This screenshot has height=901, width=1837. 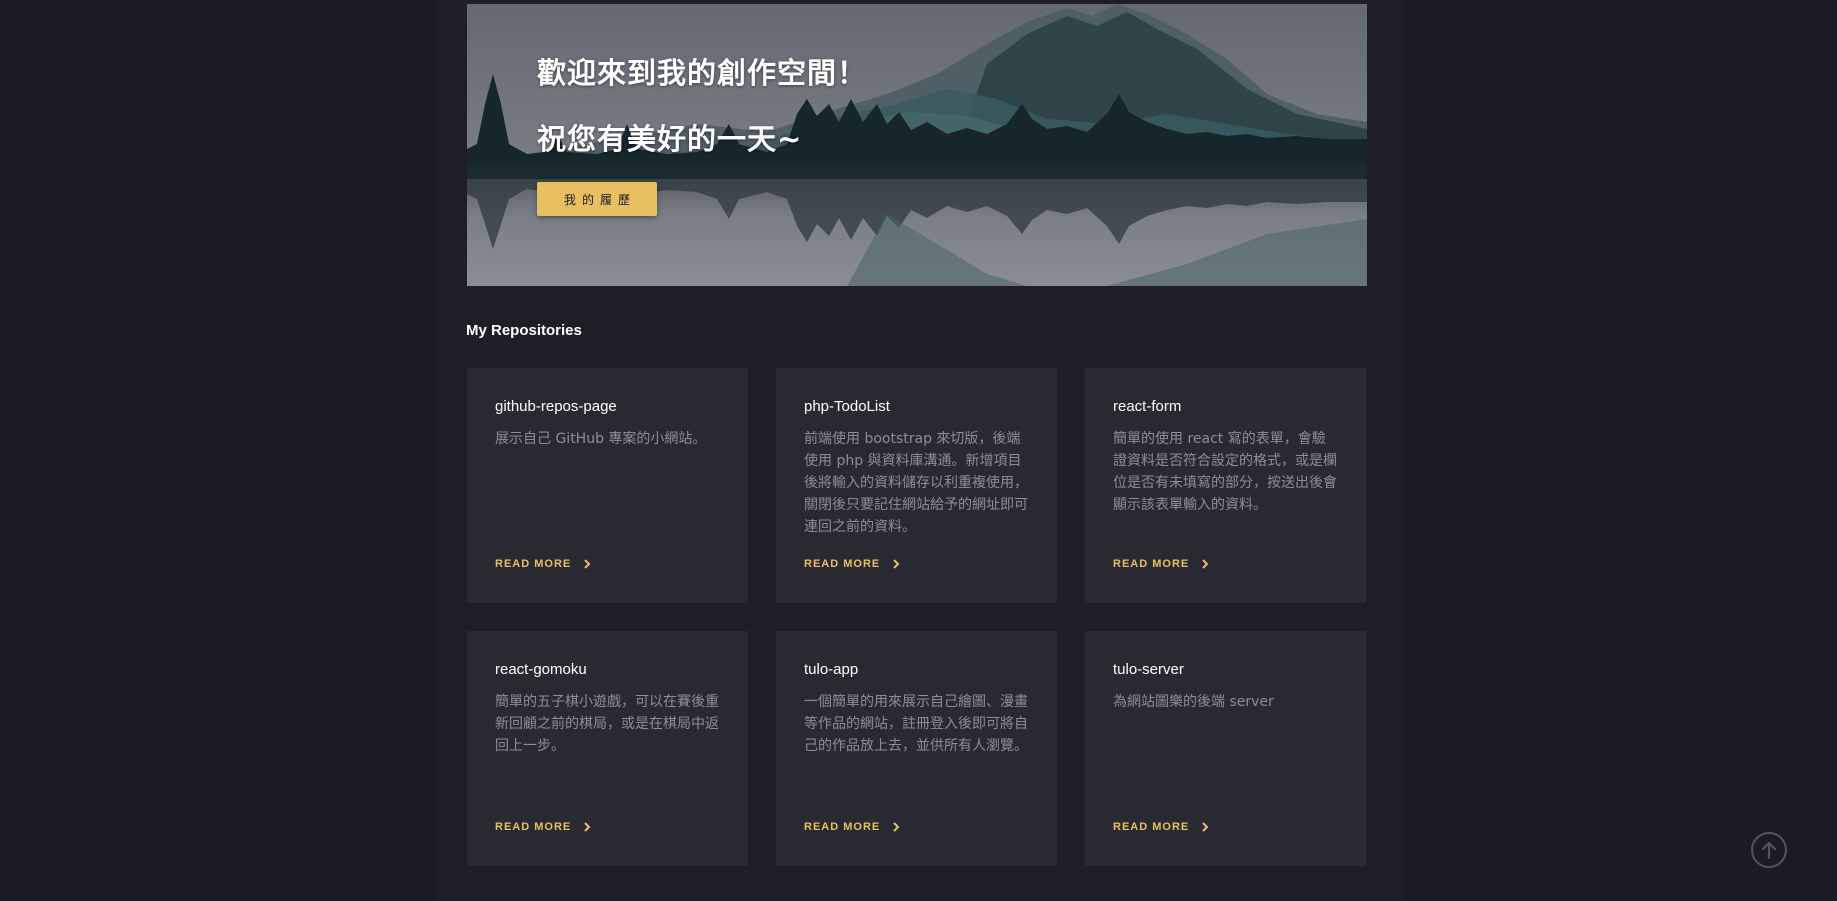 I want to click on repo-card-description: 為網站圖樂的後端 server, so click(x=1193, y=702).